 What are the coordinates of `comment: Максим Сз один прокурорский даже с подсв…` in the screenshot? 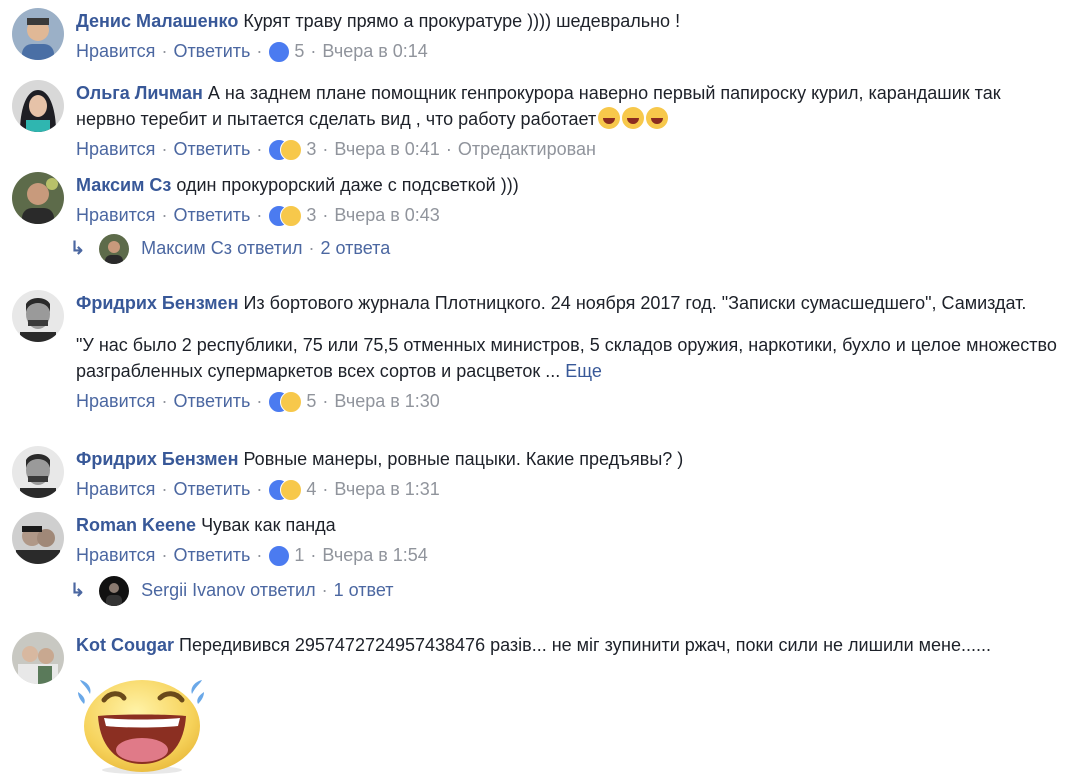 It's located at (537, 202).